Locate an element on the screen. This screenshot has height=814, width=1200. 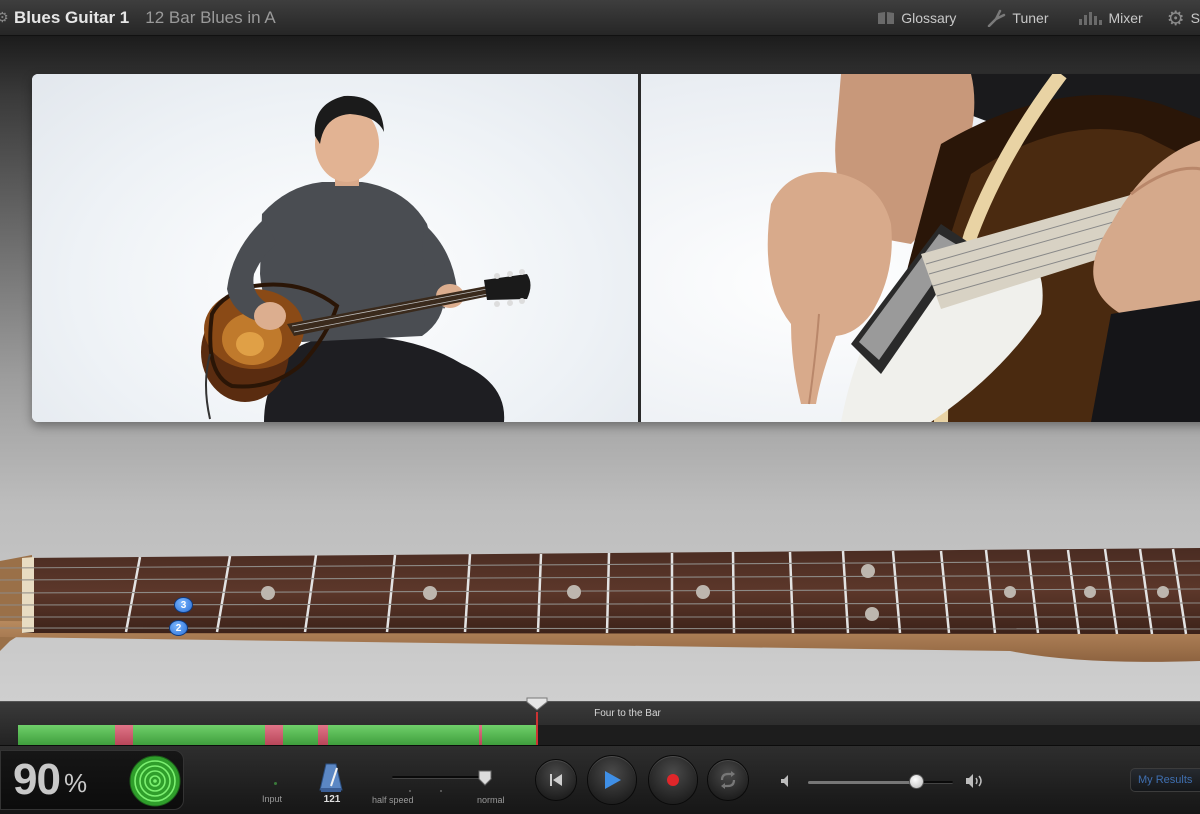
score-rings-icon is located at coordinates (155, 781).